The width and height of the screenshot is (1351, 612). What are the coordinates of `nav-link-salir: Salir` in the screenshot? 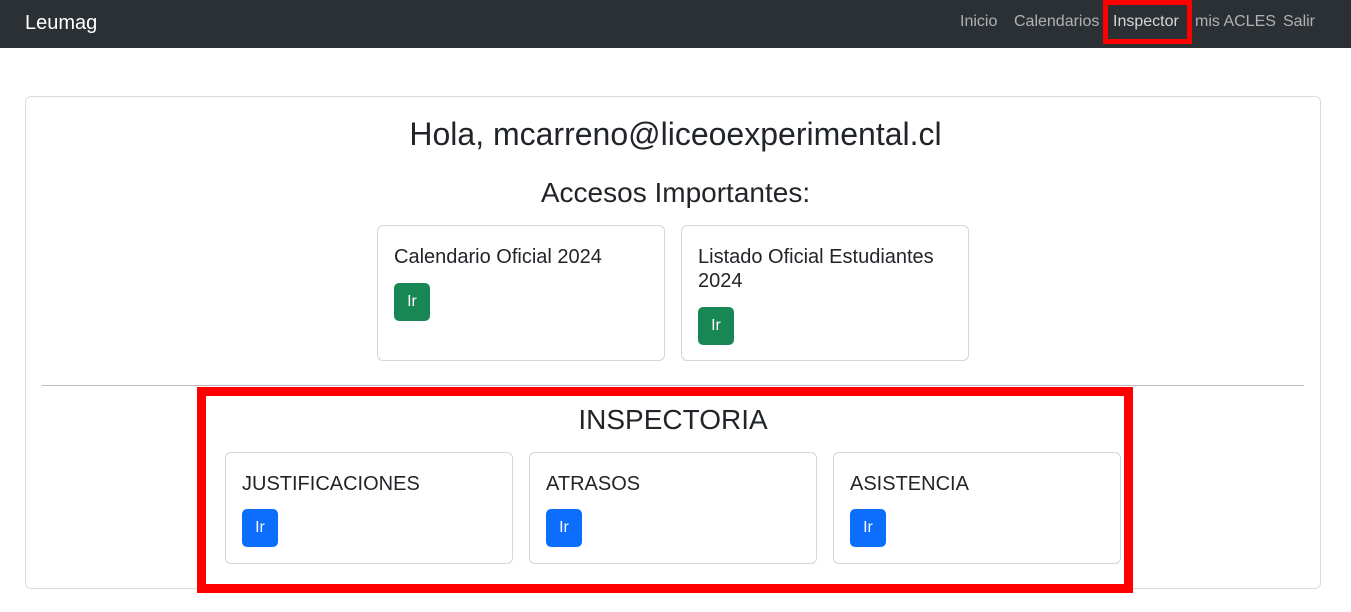 It's located at (1299, 22).